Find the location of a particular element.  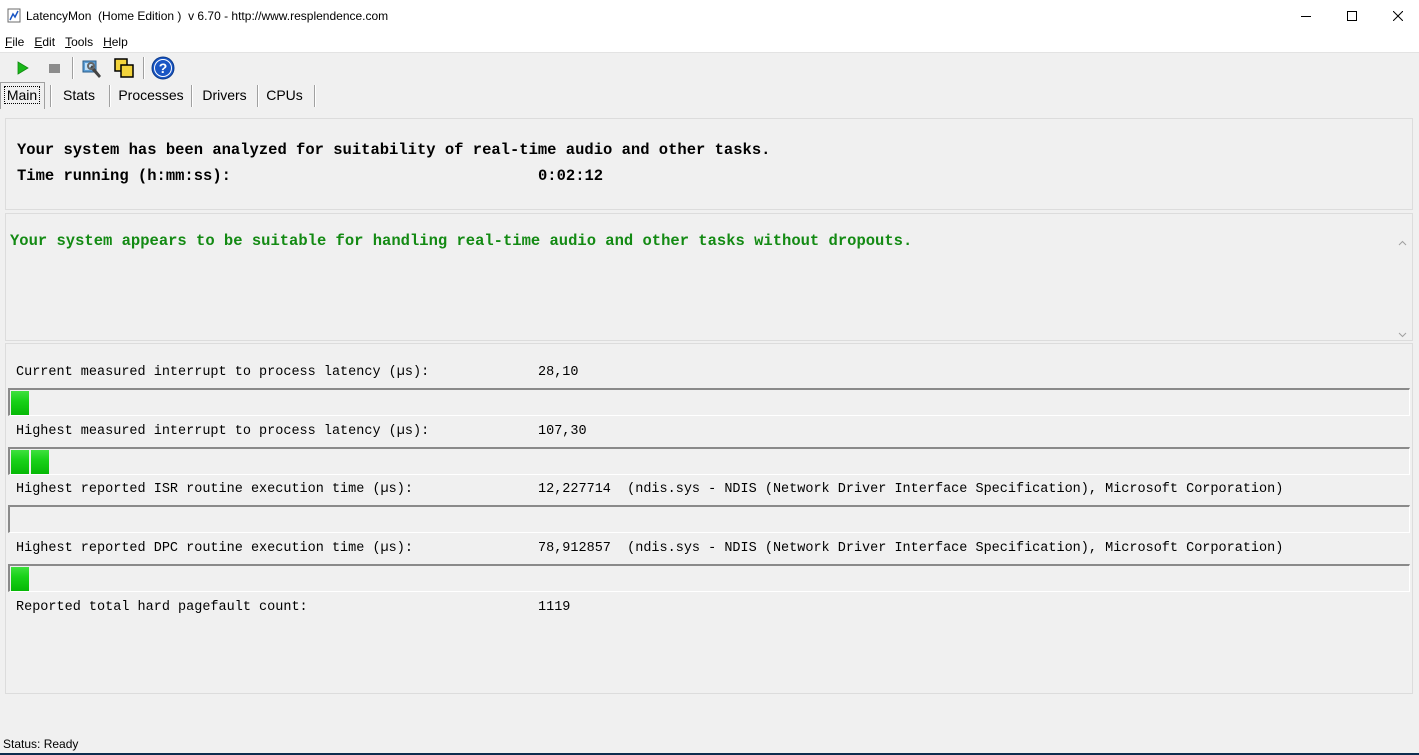

highest-latency-bar-fill is located at coordinates (31, 462).